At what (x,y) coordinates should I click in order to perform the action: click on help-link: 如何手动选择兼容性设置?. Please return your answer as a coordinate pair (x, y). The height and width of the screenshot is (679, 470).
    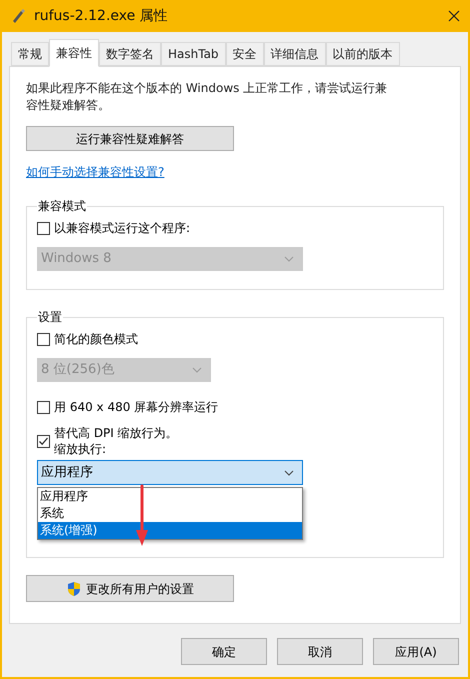
    Looking at the image, I should click on (95, 172).